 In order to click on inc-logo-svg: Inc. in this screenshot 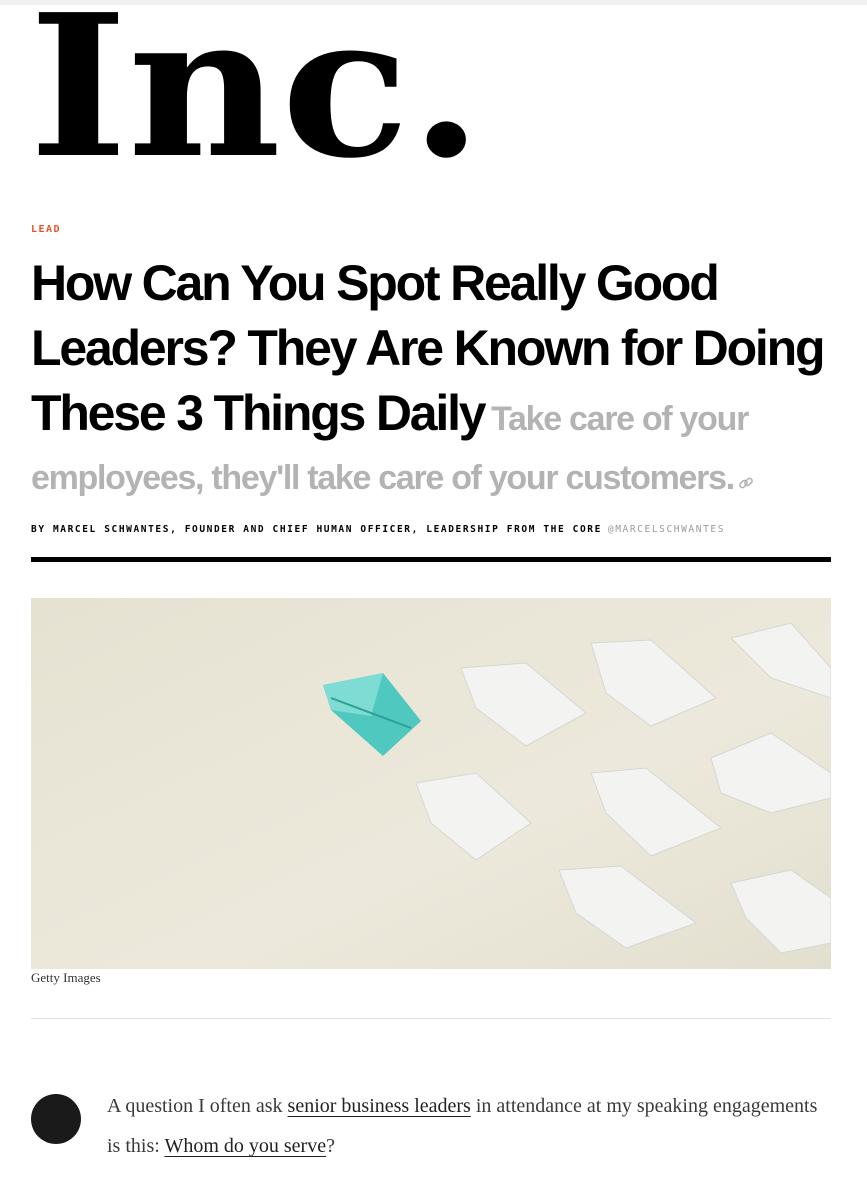, I will do `click(257, 82)`.